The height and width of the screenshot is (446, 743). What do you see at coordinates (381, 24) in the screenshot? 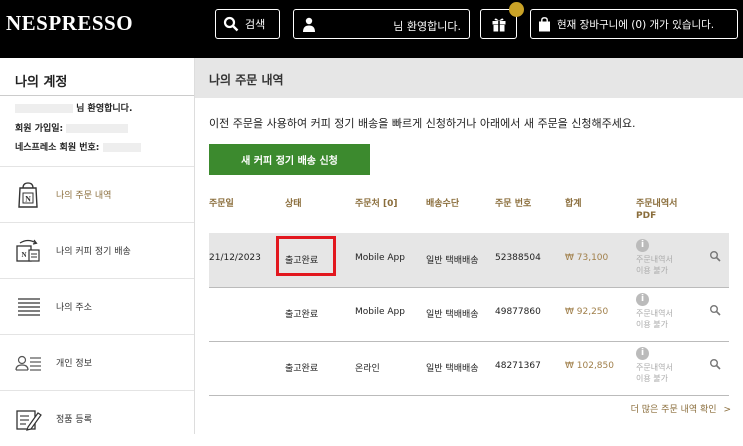
I see `account-button: 님 환영합니다.` at bounding box center [381, 24].